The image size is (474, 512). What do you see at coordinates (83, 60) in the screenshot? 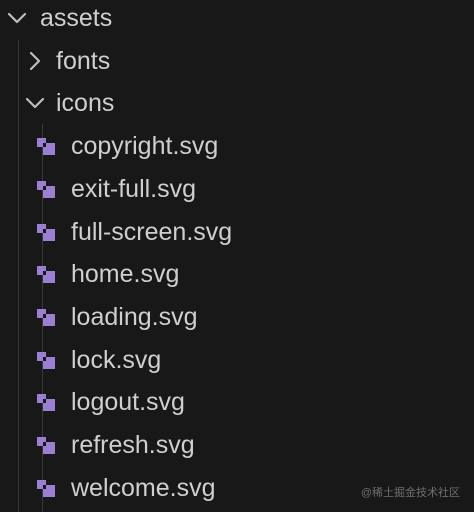
I see `tree-item-label: fonts` at bounding box center [83, 60].